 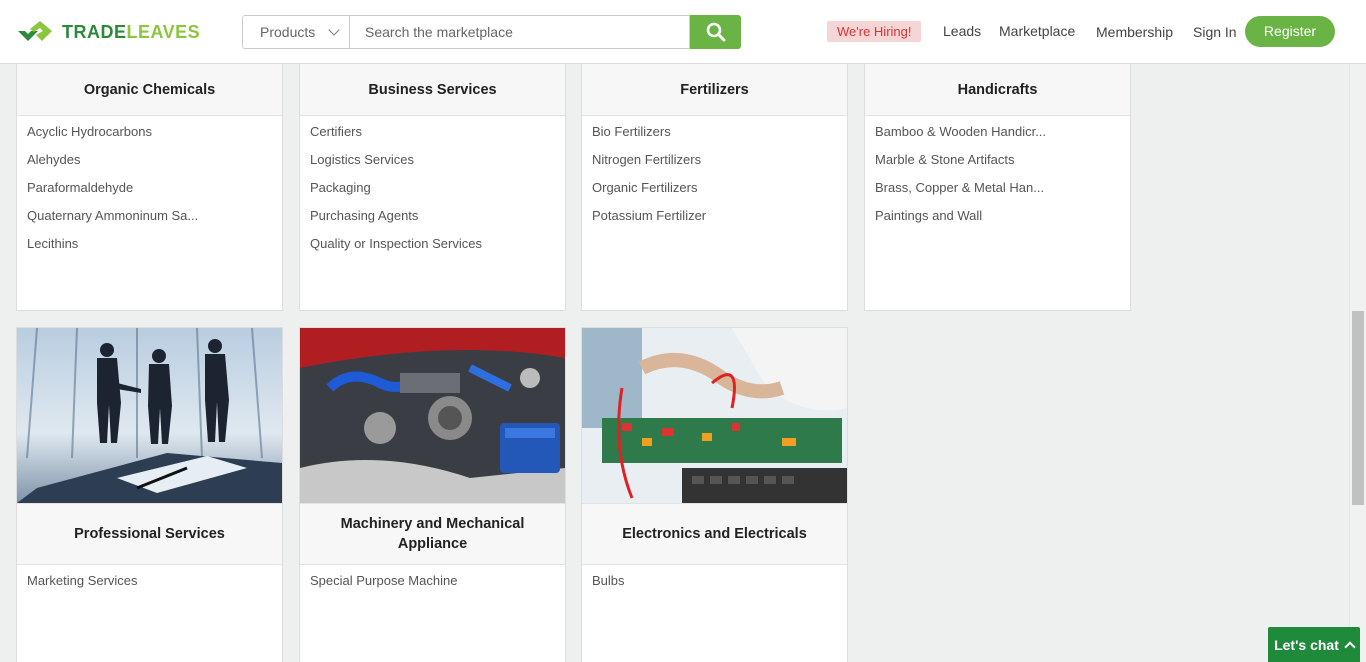 I want to click on subcategory-list: Special Purpose Machine, so click(x=432, y=582).